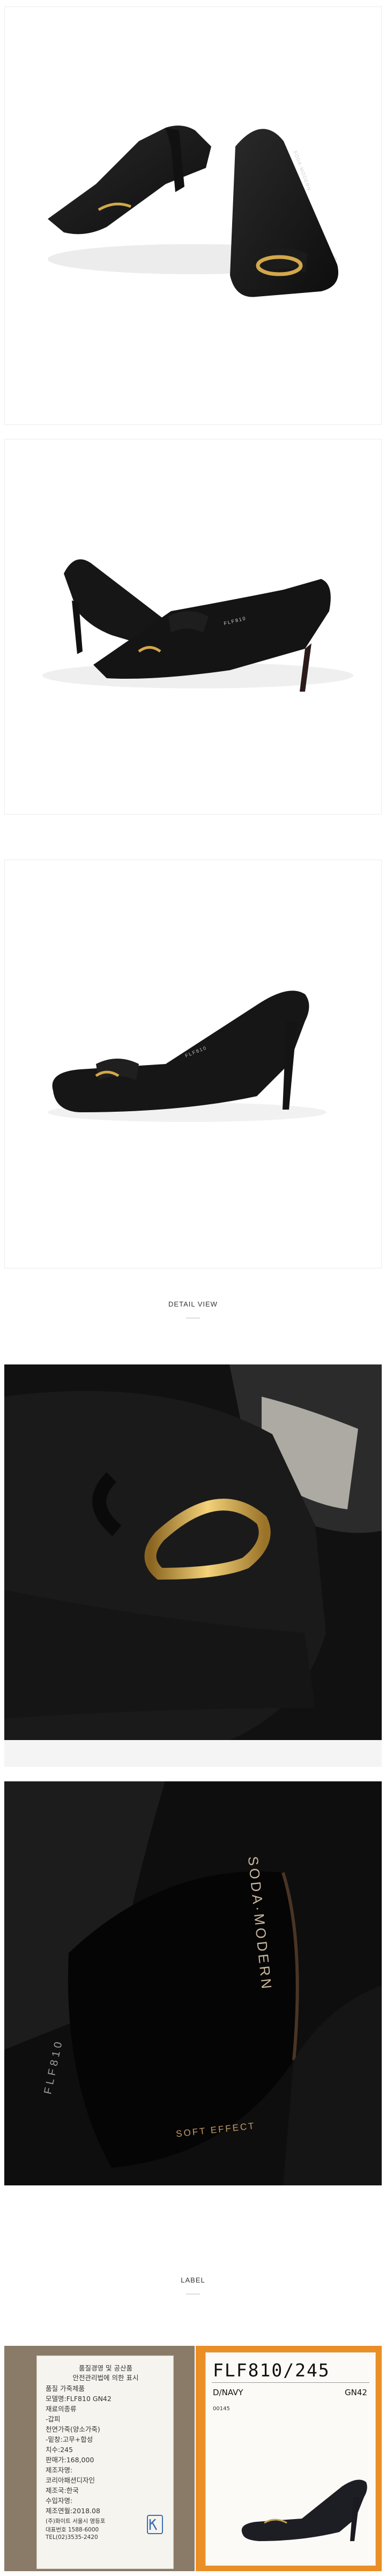 Image resolution: width=386 pixels, height=2576 pixels. What do you see at coordinates (72, 2530) in the screenshot?
I see `label-line: 대표번호 1588-6000` at bounding box center [72, 2530].